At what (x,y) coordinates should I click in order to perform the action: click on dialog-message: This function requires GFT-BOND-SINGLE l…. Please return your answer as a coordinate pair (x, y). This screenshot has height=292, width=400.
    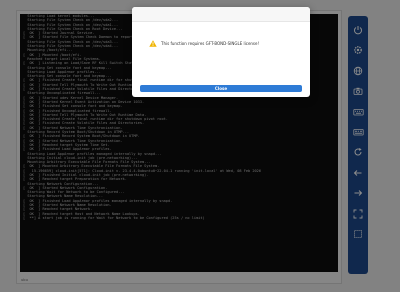
    Looking at the image, I should click on (210, 43).